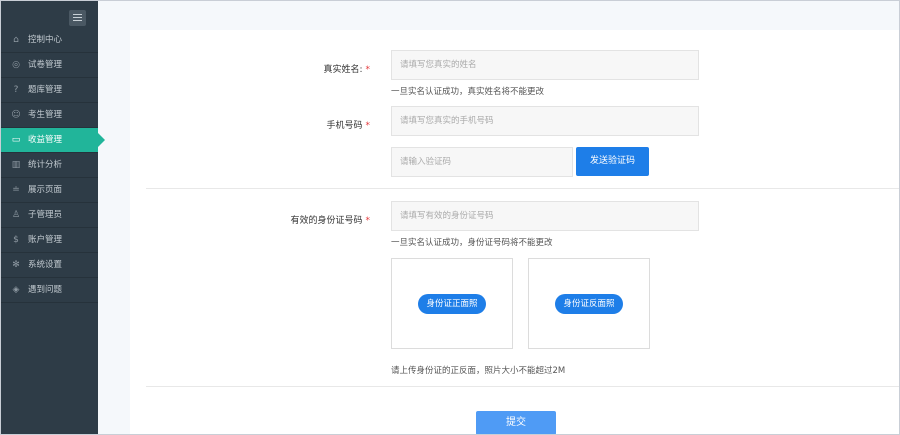 The image size is (900, 435). I want to click on users-icon: ☺, so click(16, 115).